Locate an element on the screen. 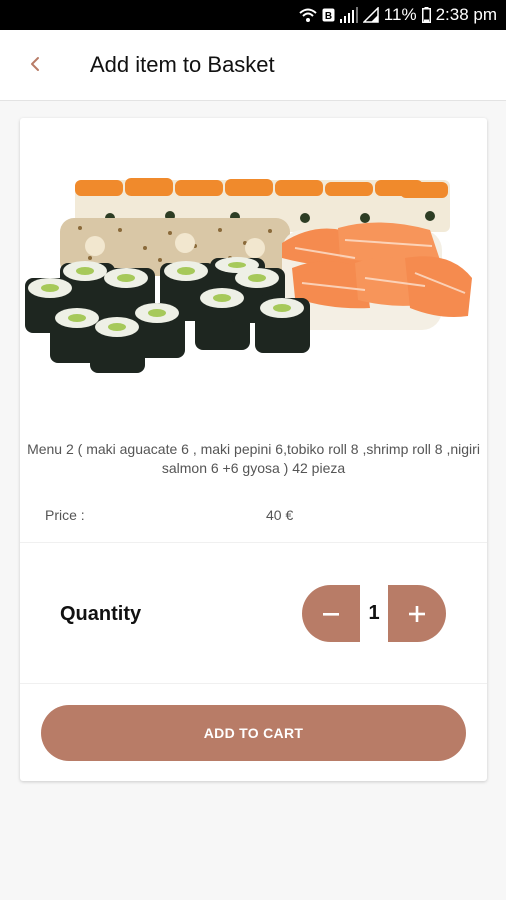  battery-percent: 11% is located at coordinates (400, 14).